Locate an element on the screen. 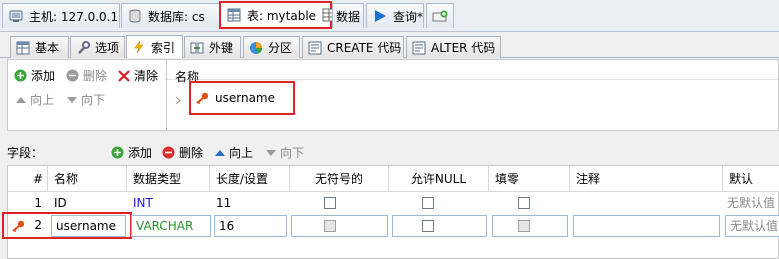 This screenshot has height=259, width=779. index-add-button: 添加 is located at coordinates (34, 75).